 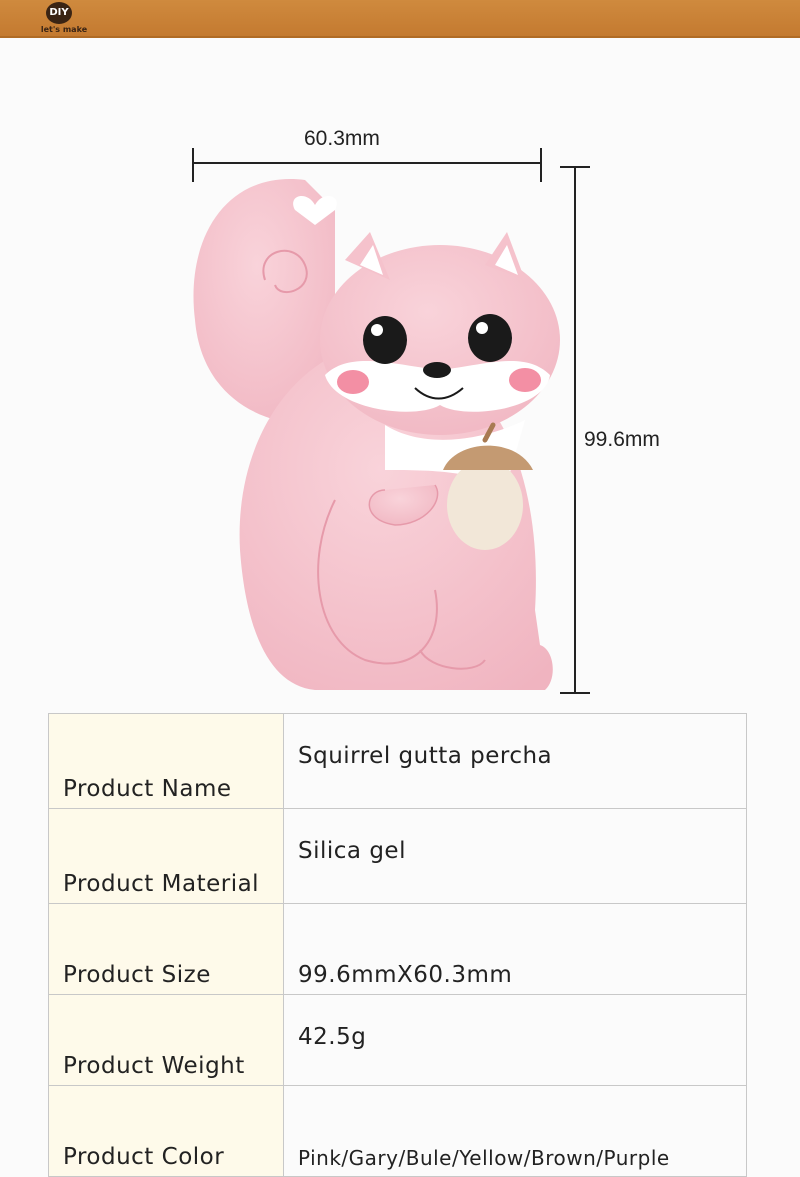 What do you see at coordinates (515, 761) in the screenshot?
I see `spec-value: Squirrel gutta percha` at bounding box center [515, 761].